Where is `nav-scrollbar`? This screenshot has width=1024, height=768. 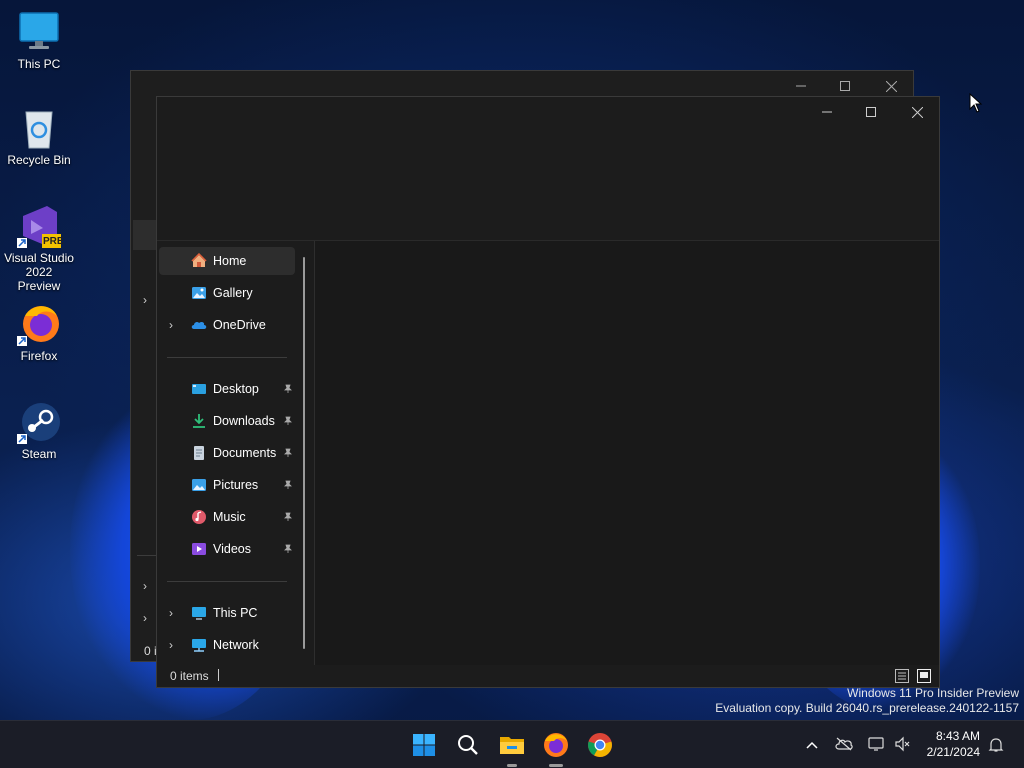 nav-scrollbar is located at coordinates (304, 453).